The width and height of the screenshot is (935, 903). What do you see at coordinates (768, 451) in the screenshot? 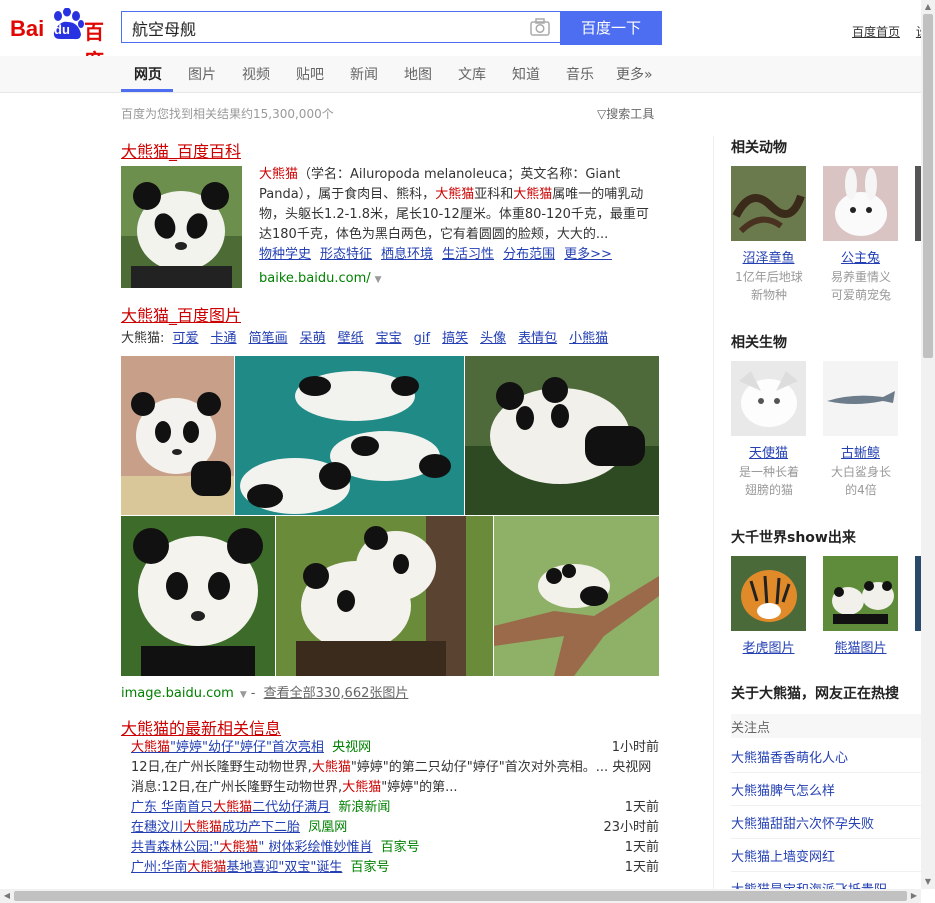
I see `related-creature-name: 天使猫` at bounding box center [768, 451].